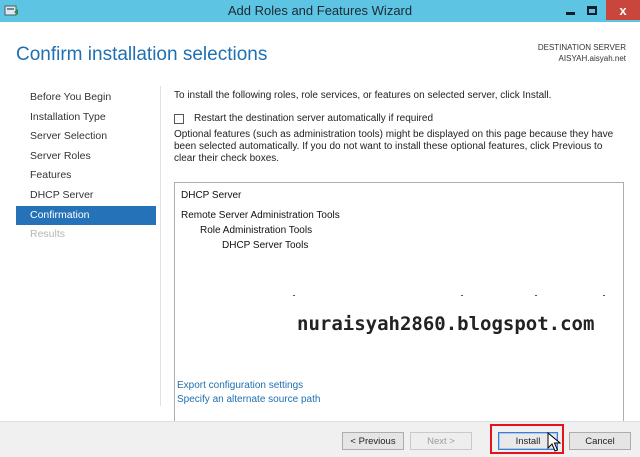 This screenshot has height=457, width=640. Describe the element at coordinates (48, 234) in the screenshot. I see `nav-item-results: Results` at that location.